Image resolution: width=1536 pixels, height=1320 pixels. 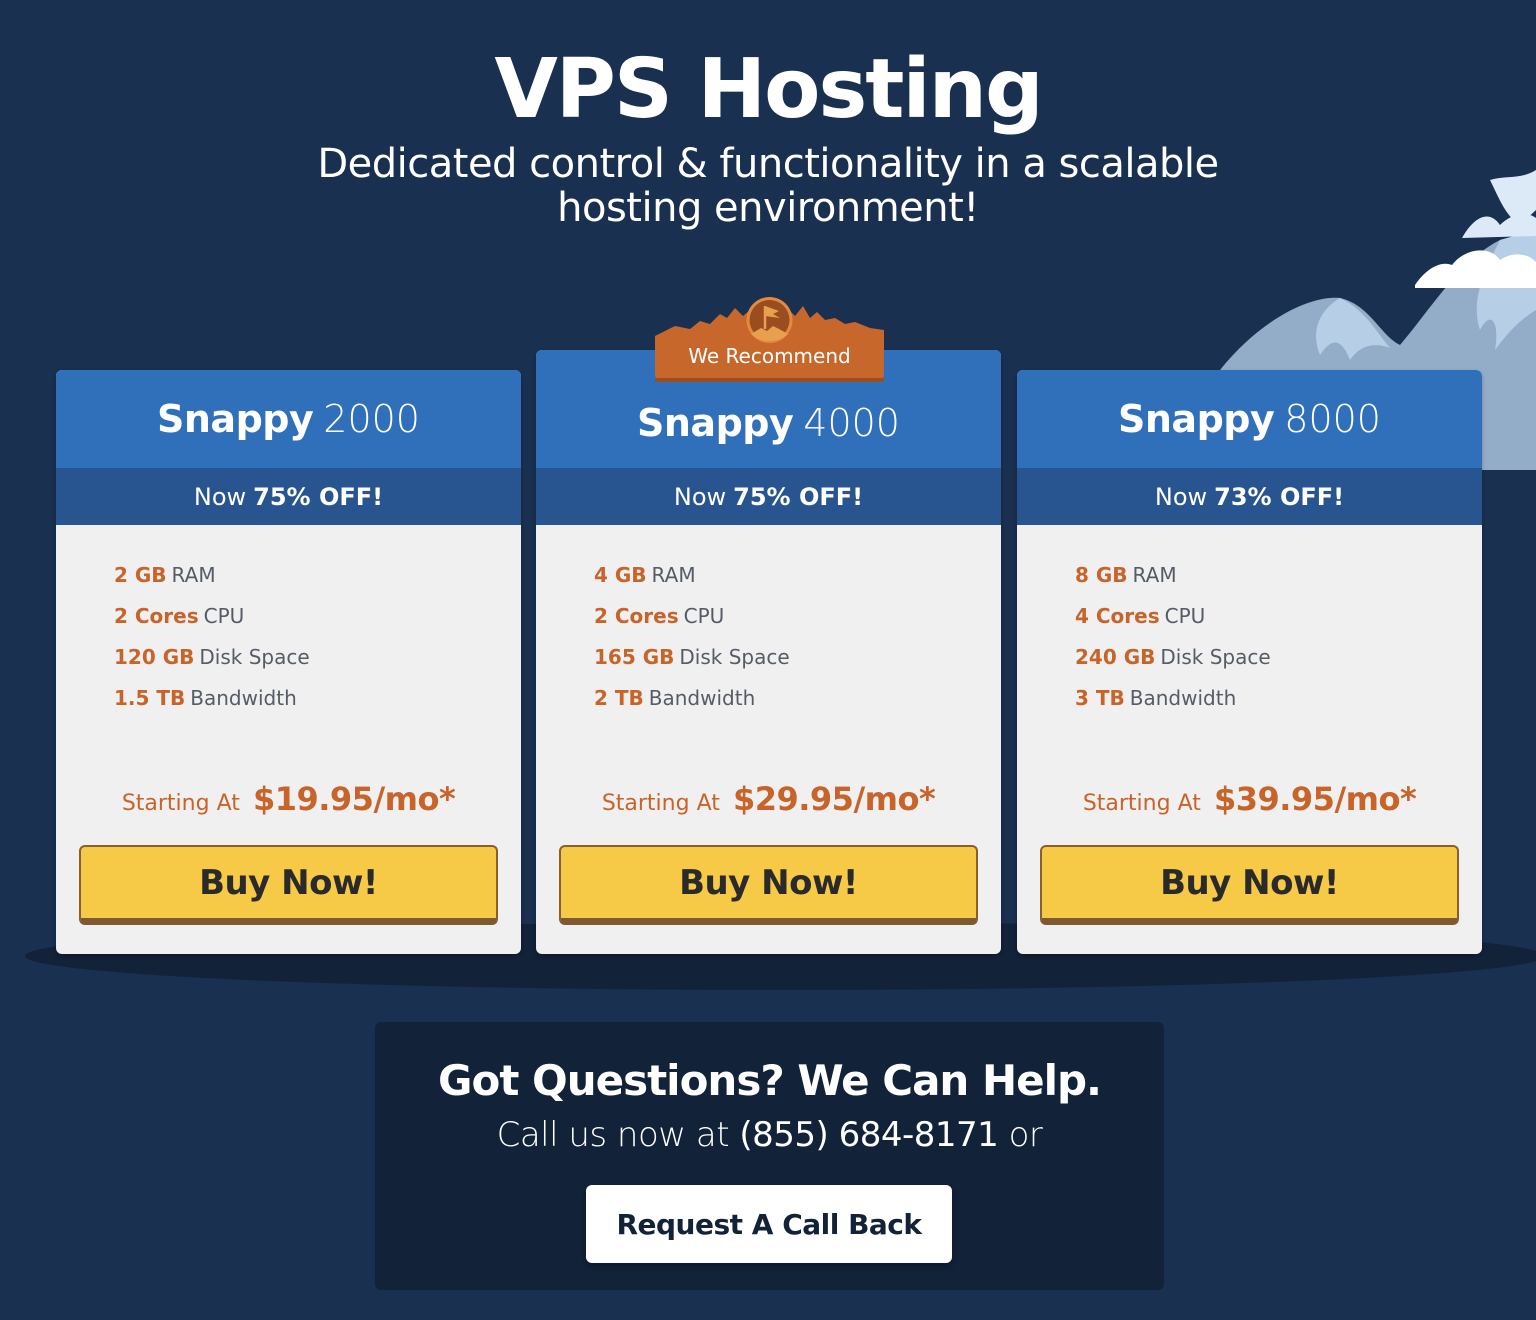 What do you see at coordinates (619, 698) in the screenshot?
I see `feature-value: 2 TB` at bounding box center [619, 698].